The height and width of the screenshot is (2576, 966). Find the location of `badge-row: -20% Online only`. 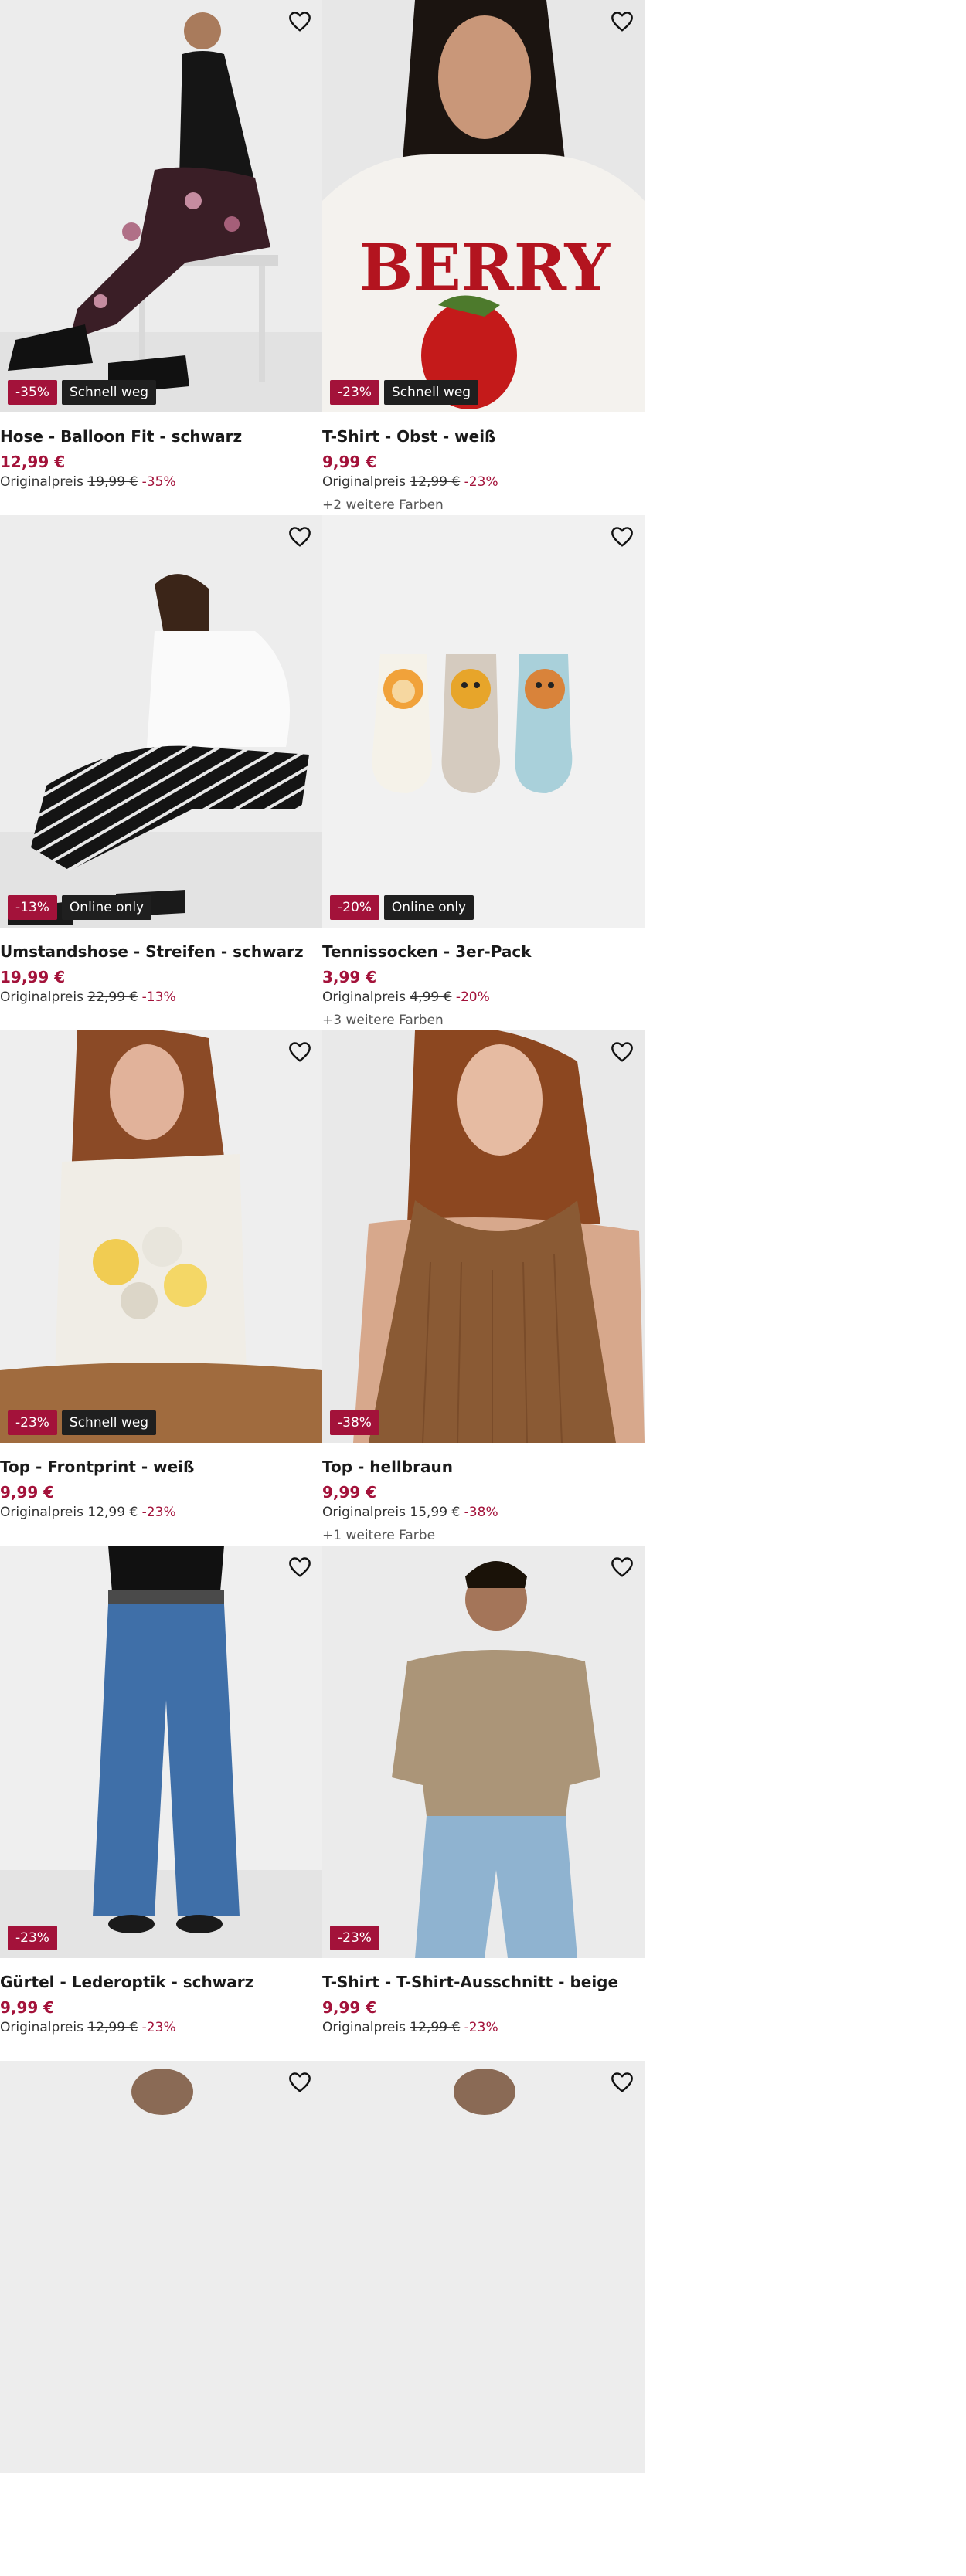

badge-row: -20% Online only is located at coordinates (402, 907).